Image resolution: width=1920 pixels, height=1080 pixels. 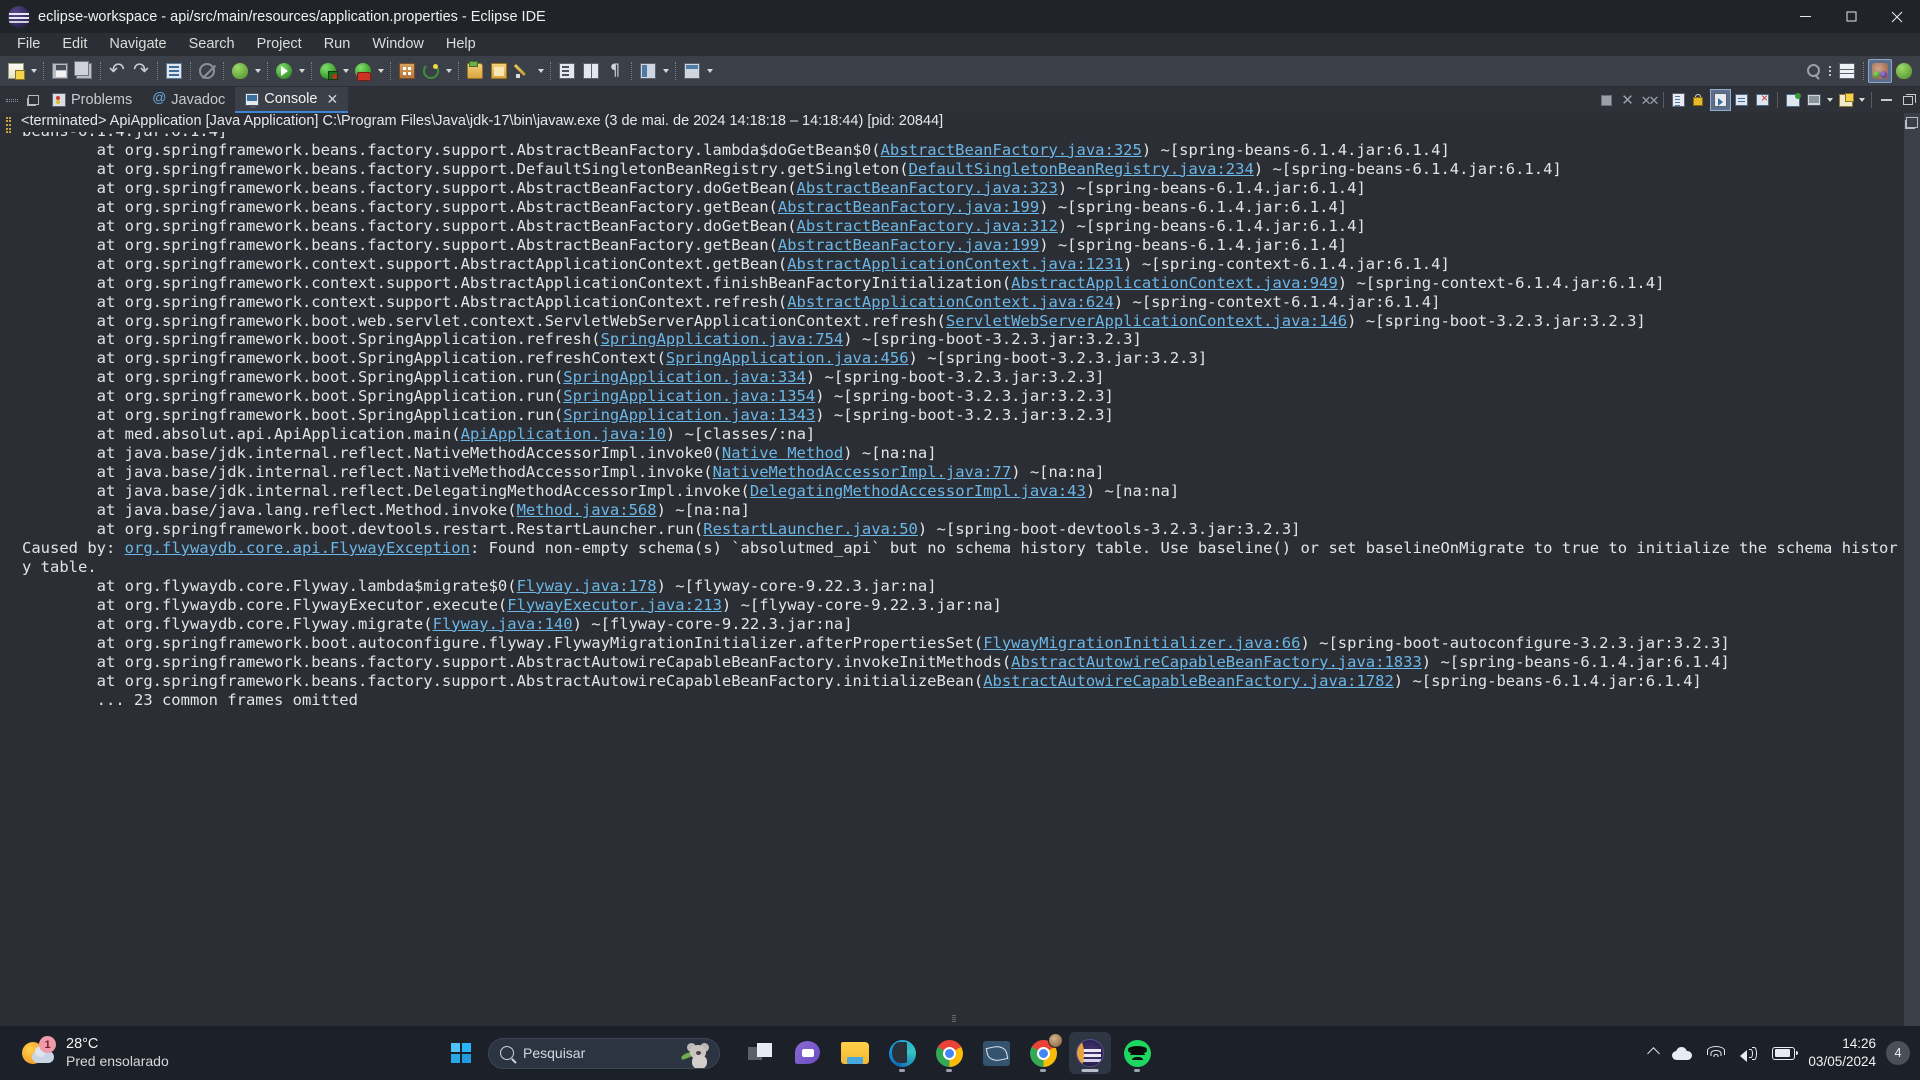 What do you see at coordinates (563, 434) in the screenshot?
I see `stack-trace-link: ApiApplication.java:10` at bounding box center [563, 434].